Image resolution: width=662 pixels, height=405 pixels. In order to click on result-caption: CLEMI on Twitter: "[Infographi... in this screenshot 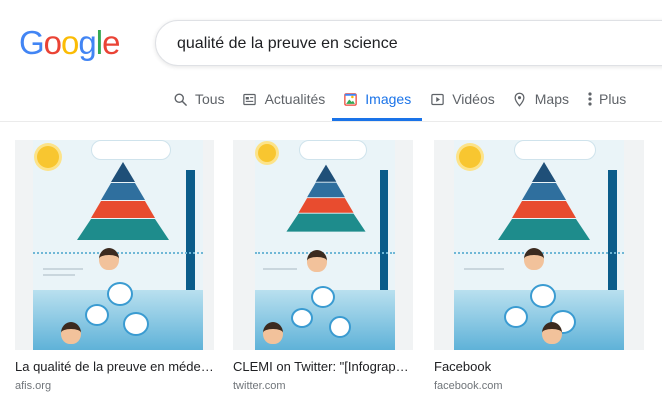, I will do `click(323, 366)`.